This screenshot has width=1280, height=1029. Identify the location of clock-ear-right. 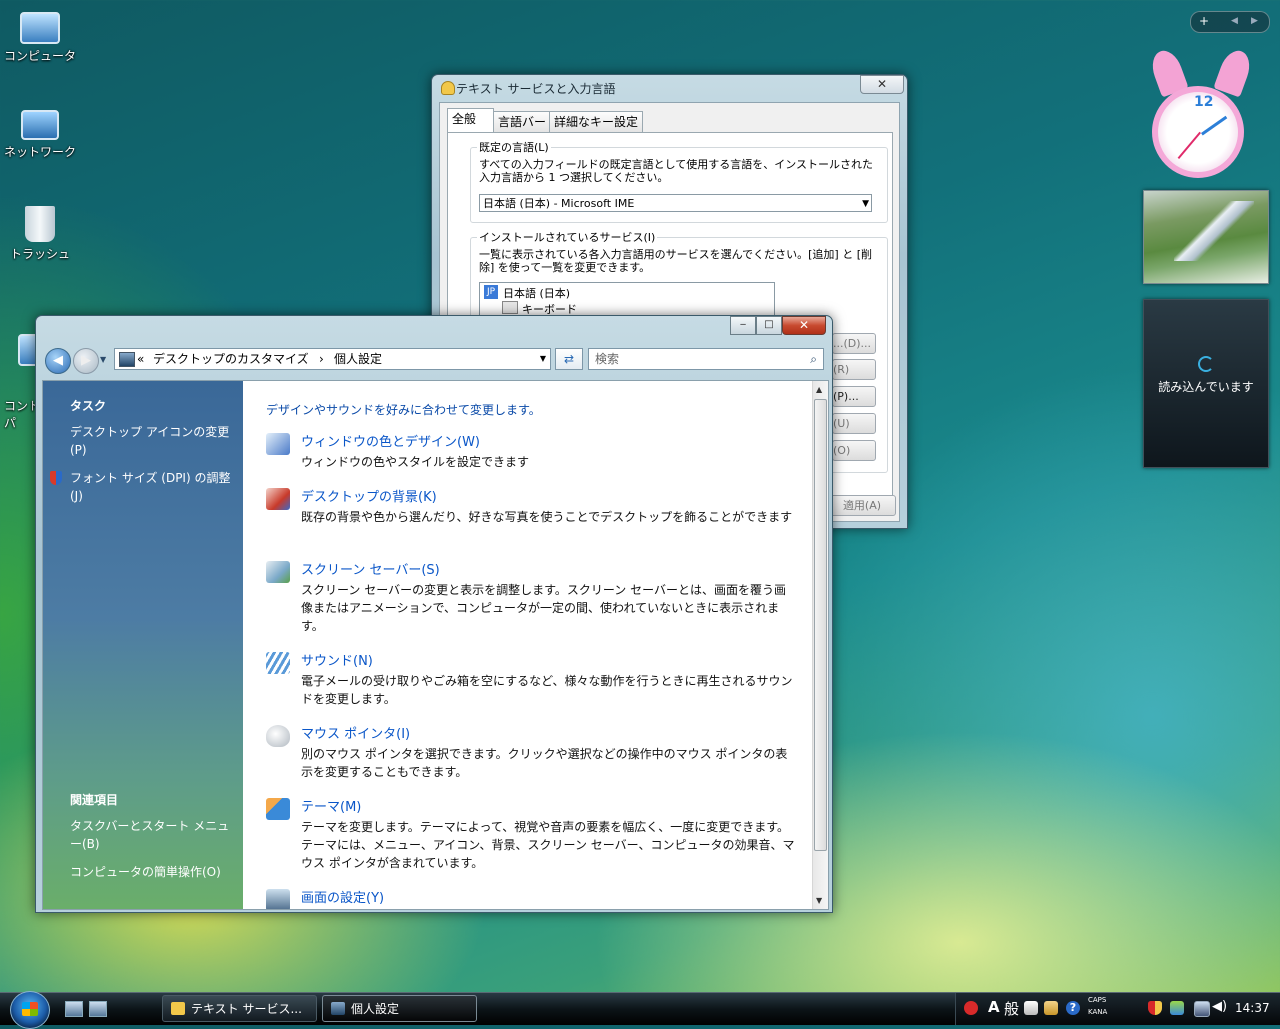
(1234, 72).